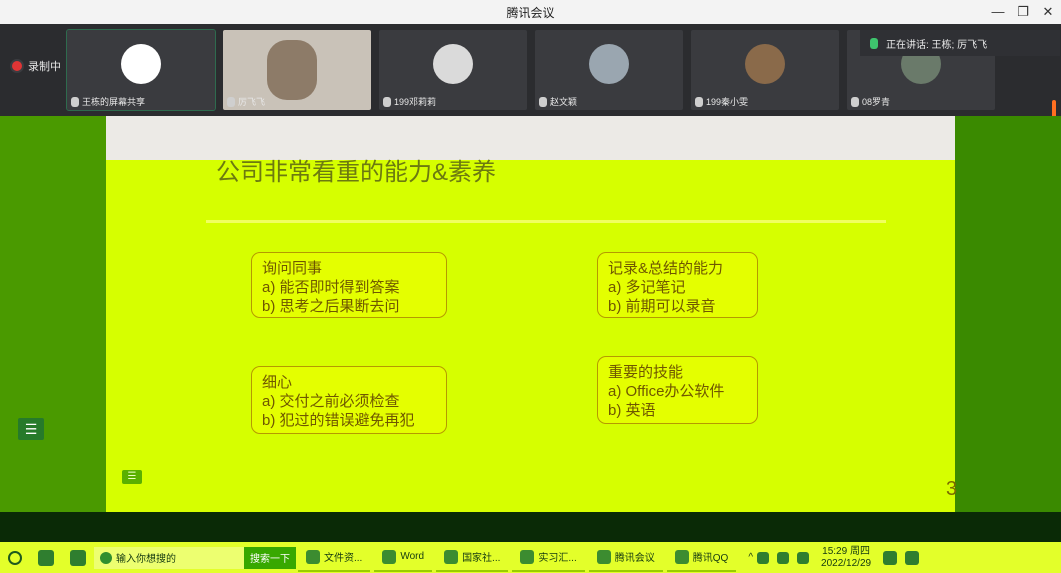 This screenshot has height=573, width=1061. What do you see at coordinates (356, 172) in the screenshot?
I see `slide-title: 公司非常看重的能力&素养` at bounding box center [356, 172].